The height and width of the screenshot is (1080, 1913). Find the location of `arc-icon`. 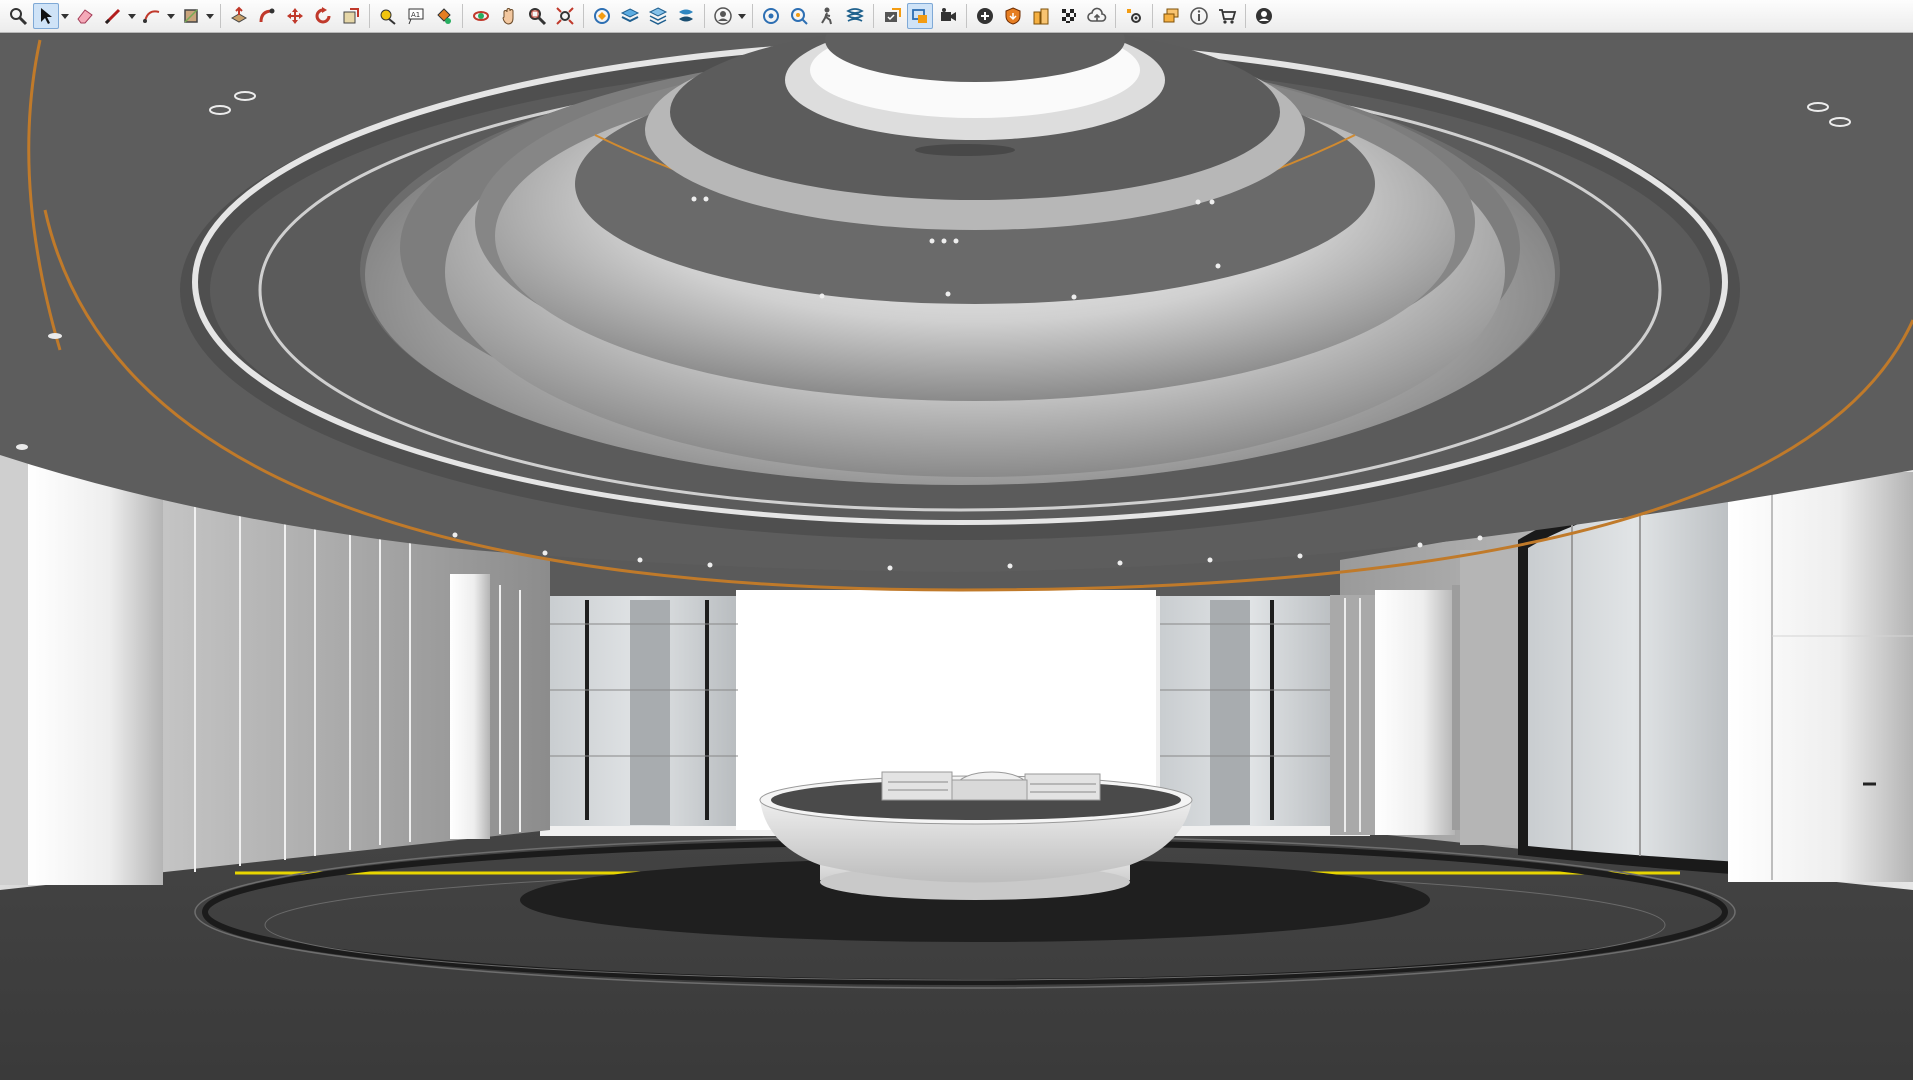

arc-icon is located at coordinates (151, 16).